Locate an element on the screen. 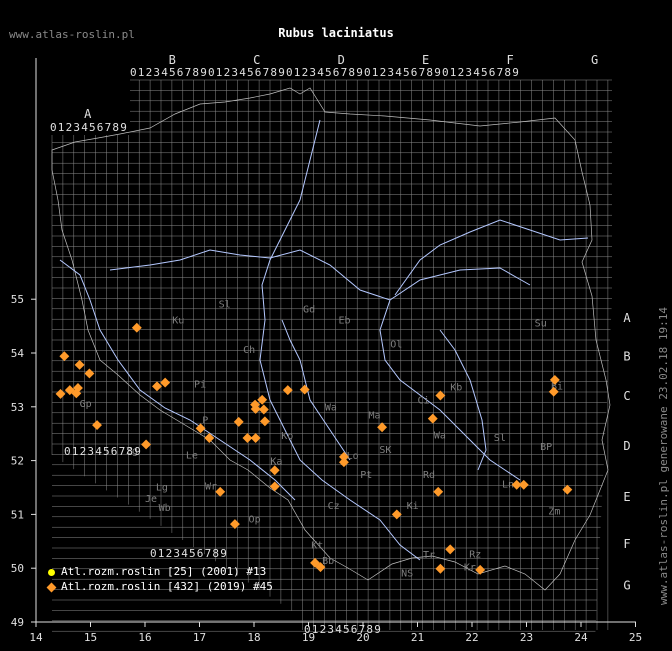 The height and width of the screenshot is (651, 672). grid-letter-top: F is located at coordinates (510, 60).